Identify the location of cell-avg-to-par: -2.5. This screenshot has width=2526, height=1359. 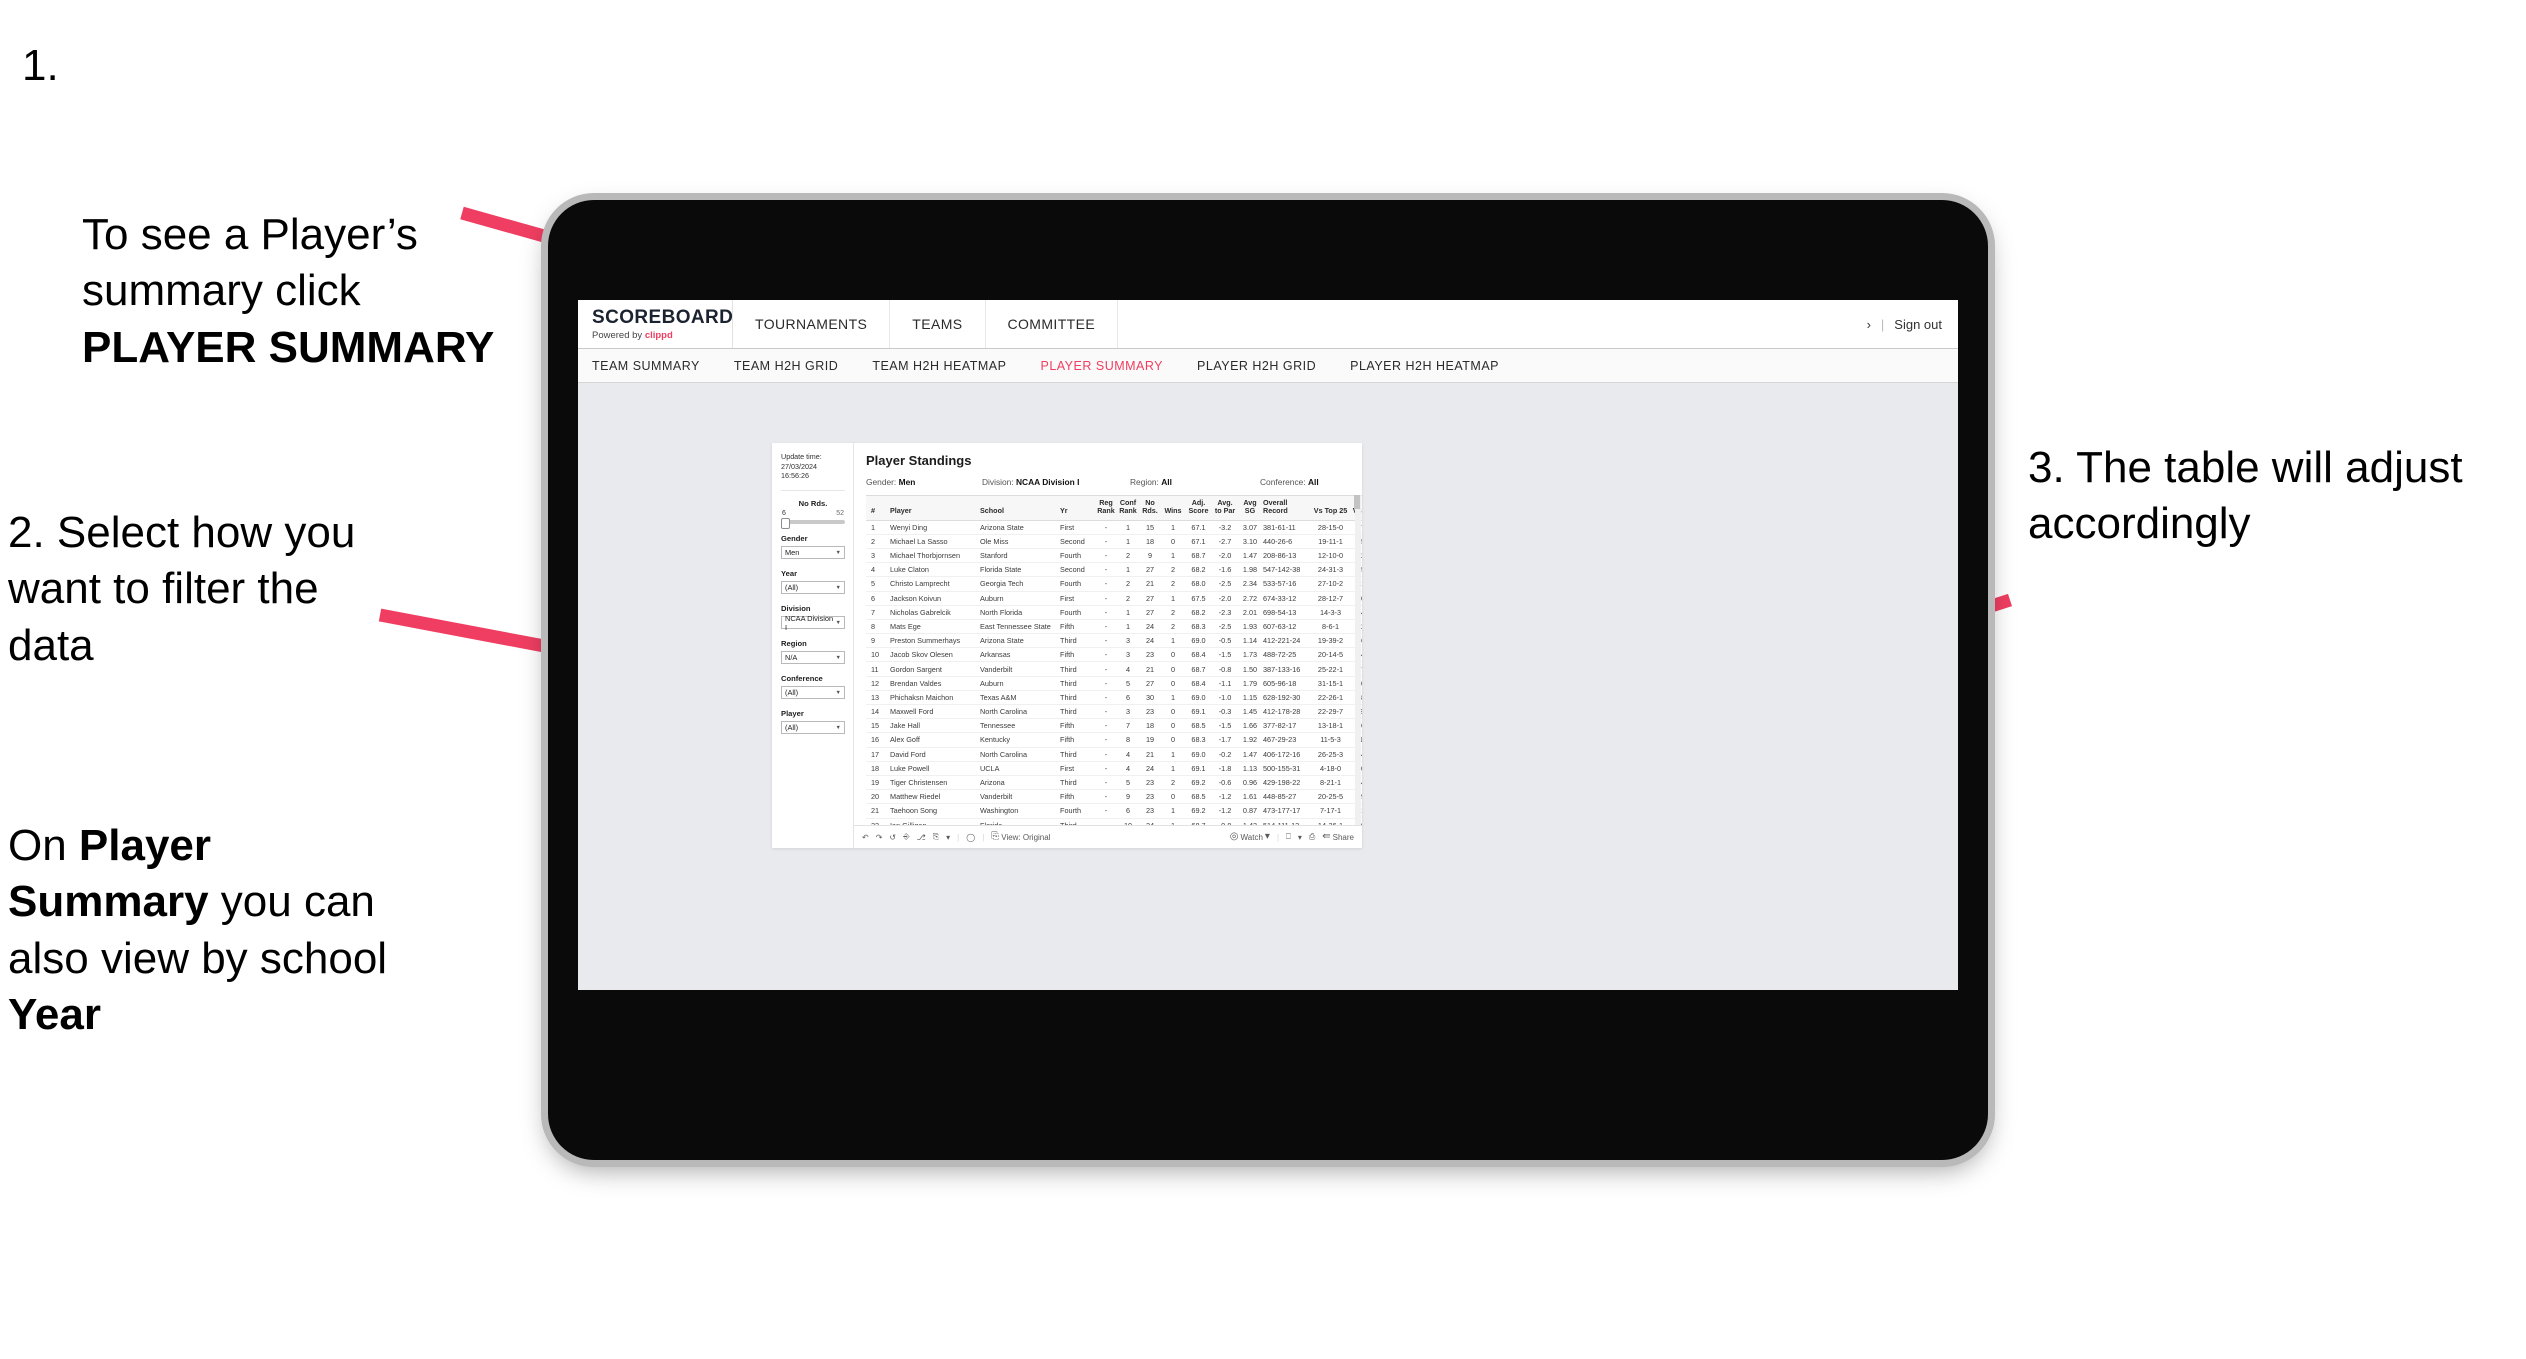
(1225, 584).